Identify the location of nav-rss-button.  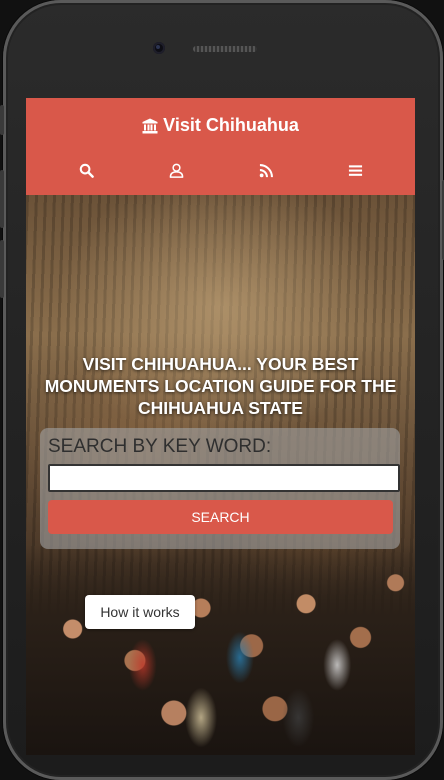
(266, 170).